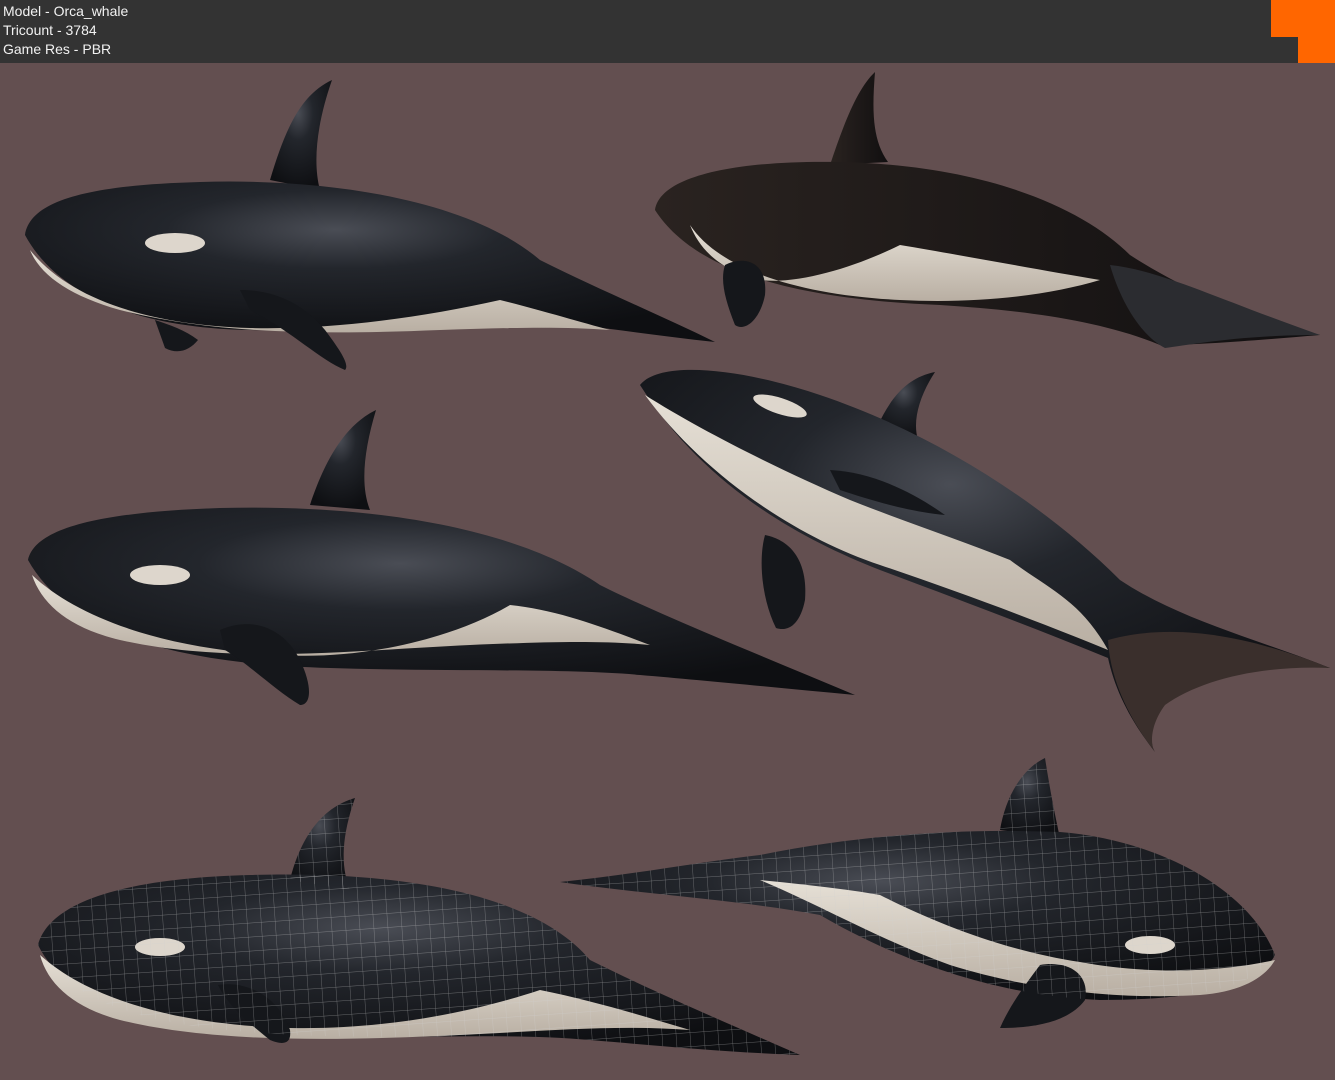  Describe the element at coordinates (1303, 31) in the screenshot. I see `orange-logo-icon` at that location.